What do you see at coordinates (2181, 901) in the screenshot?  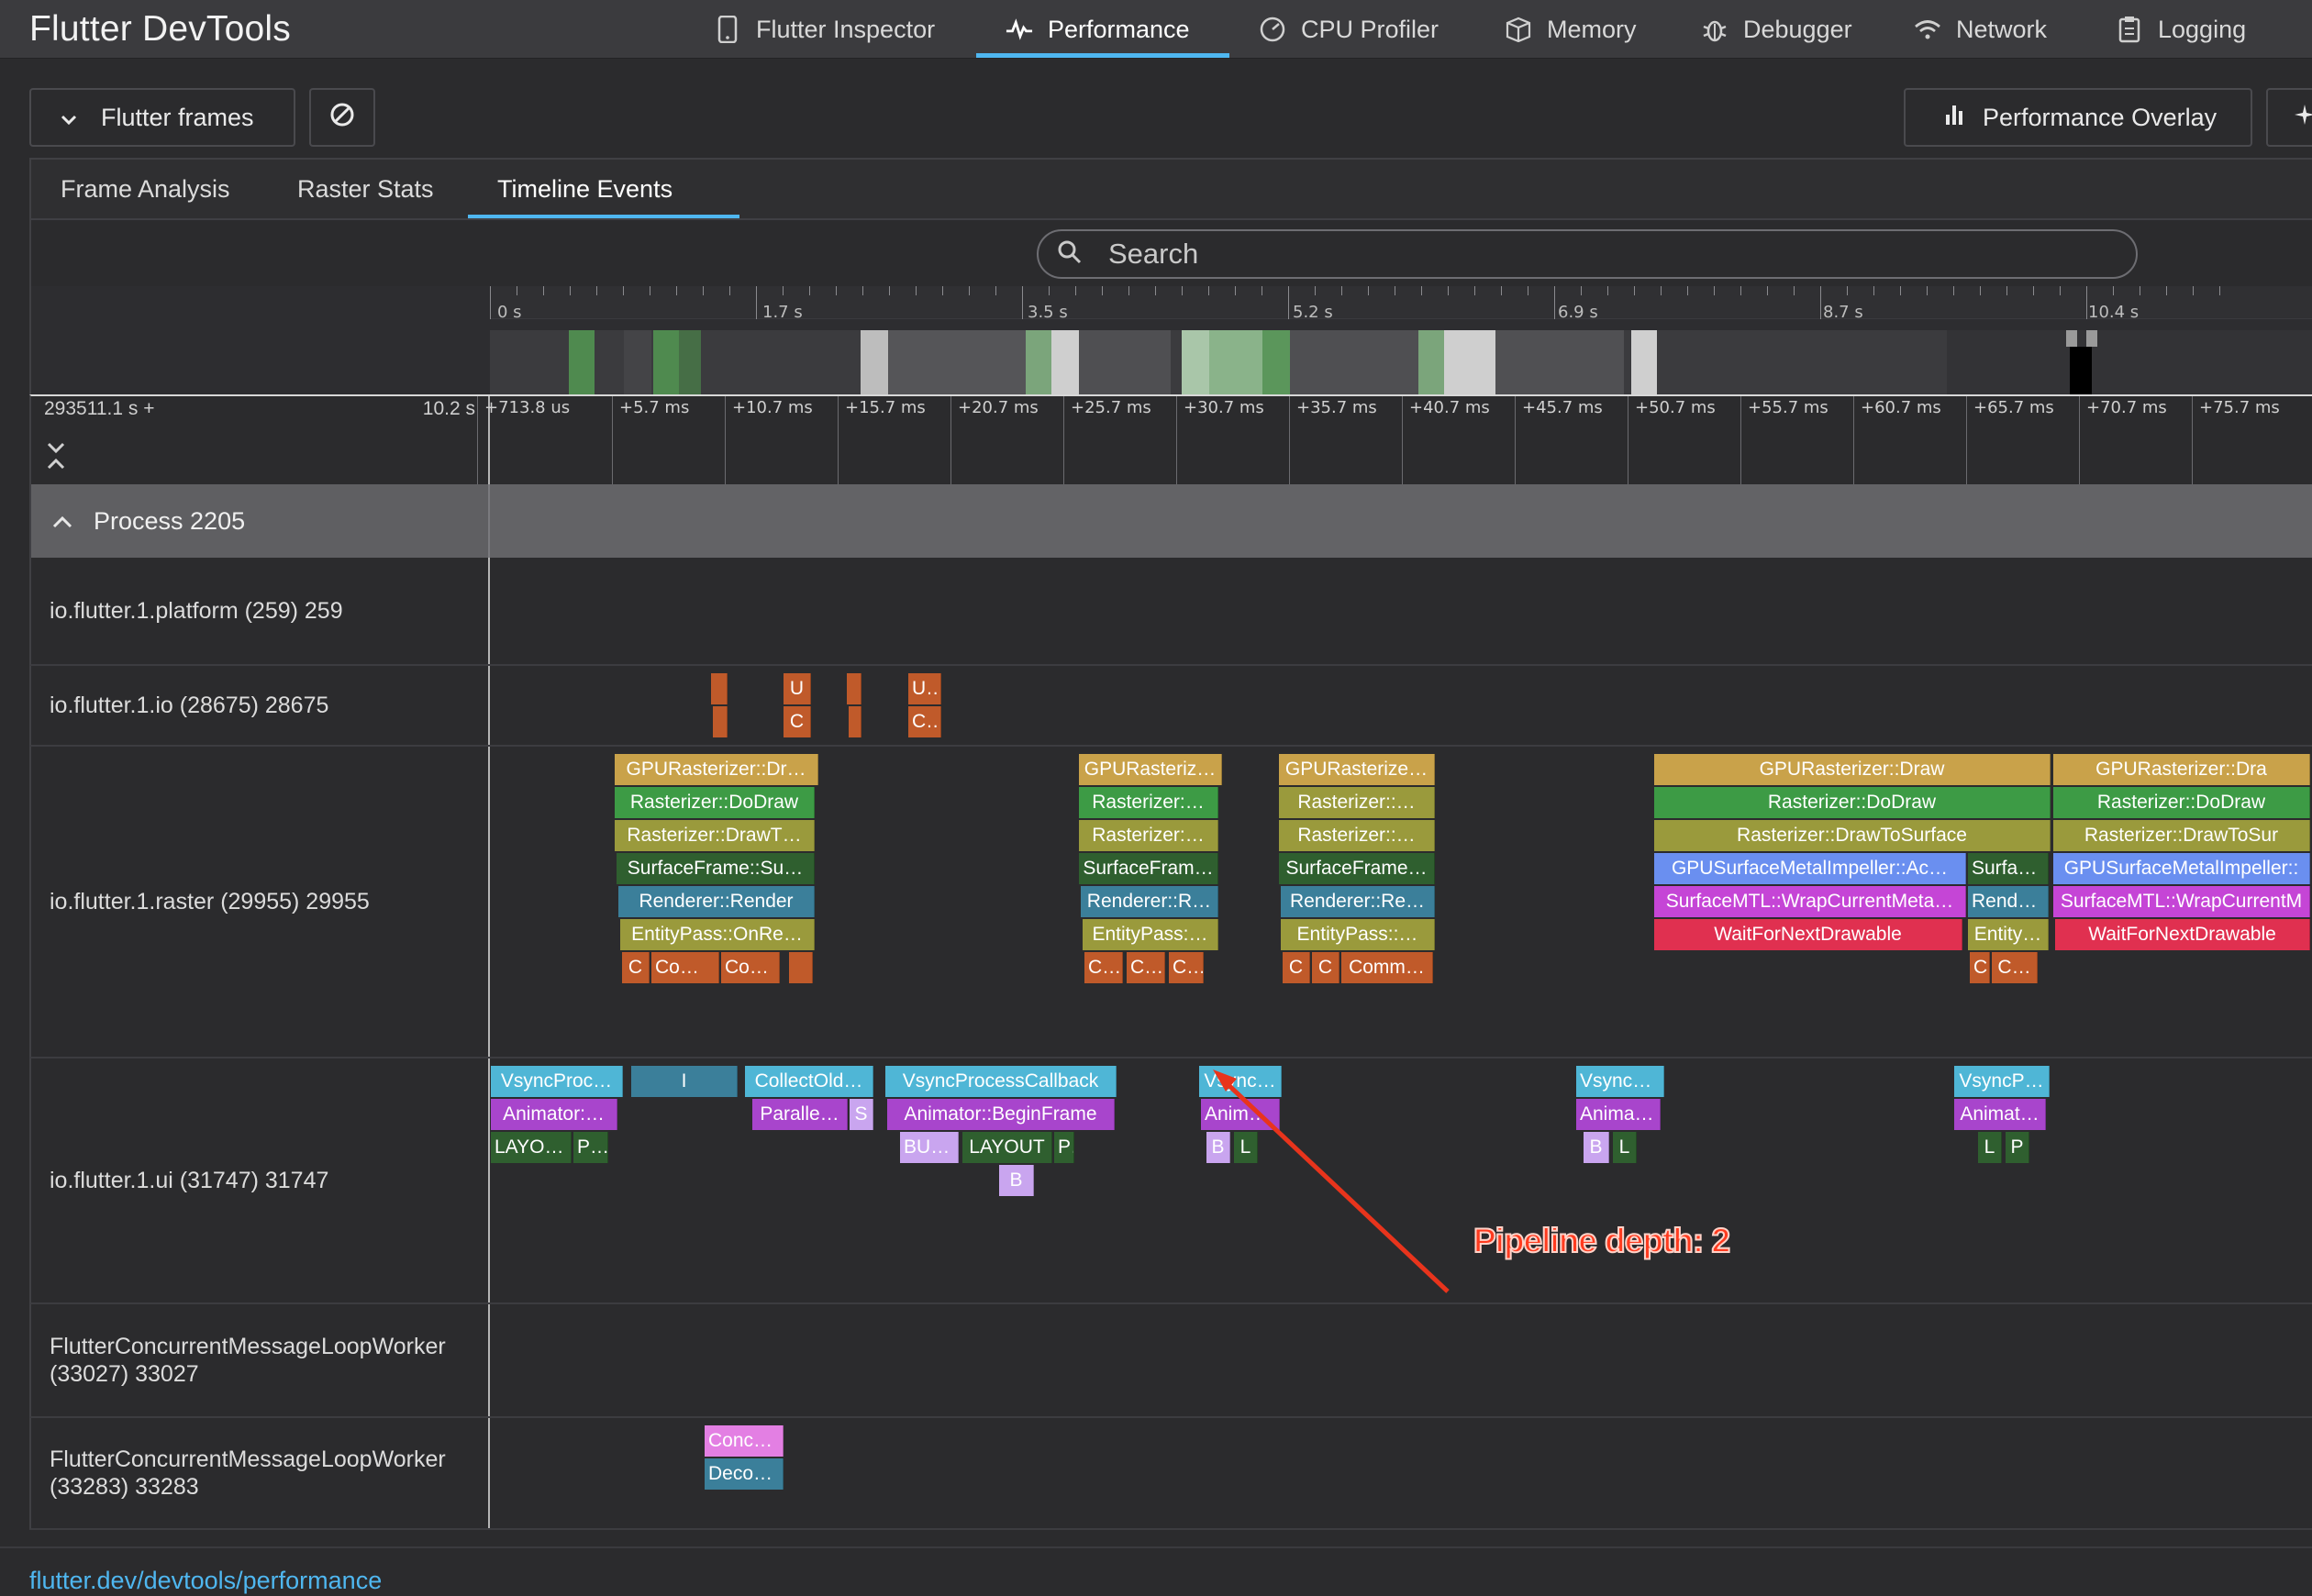 I see `timeline-event: SurfaceMTL::WrapCurrentM` at bounding box center [2181, 901].